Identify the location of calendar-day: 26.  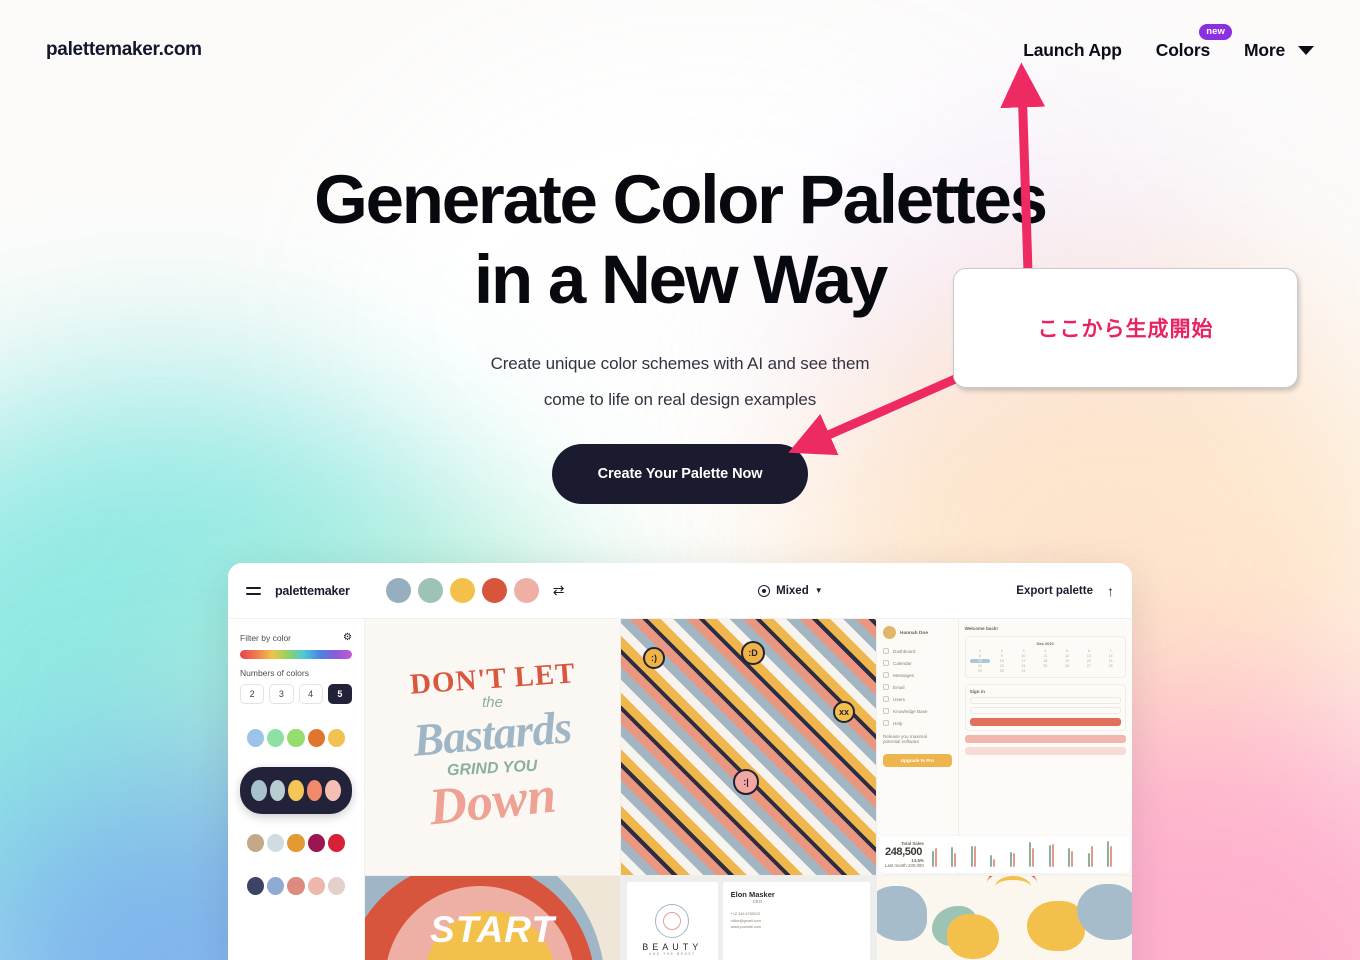
(1067, 666).